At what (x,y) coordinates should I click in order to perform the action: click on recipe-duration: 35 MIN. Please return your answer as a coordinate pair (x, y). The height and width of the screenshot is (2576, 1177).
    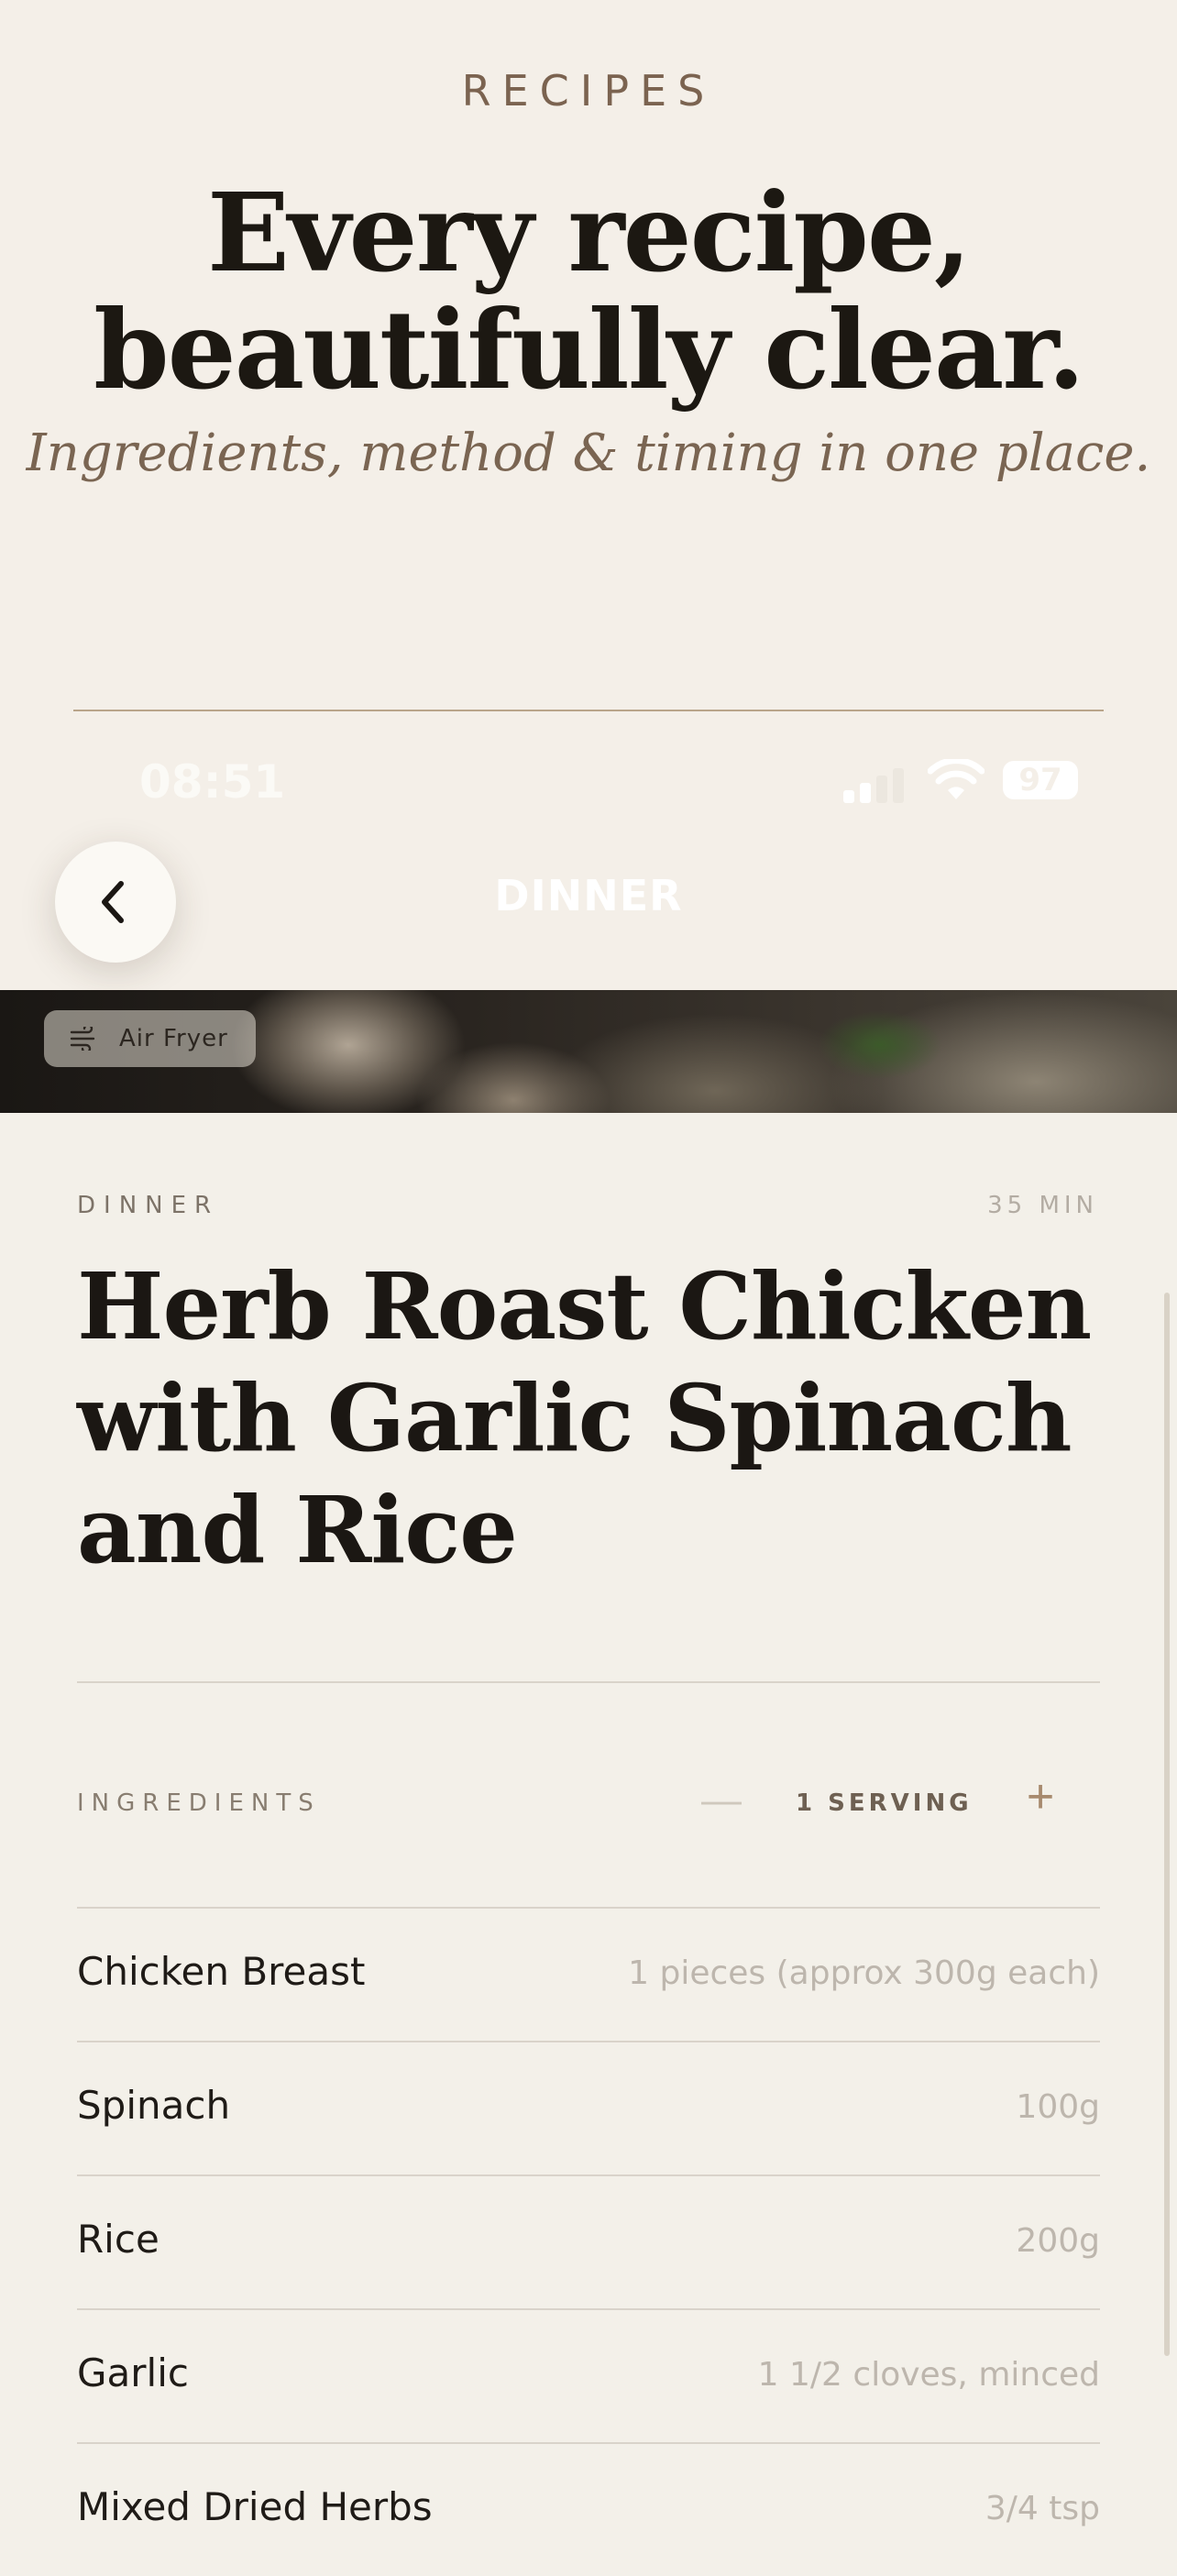
    Looking at the image, I should click on (1042, 1206).